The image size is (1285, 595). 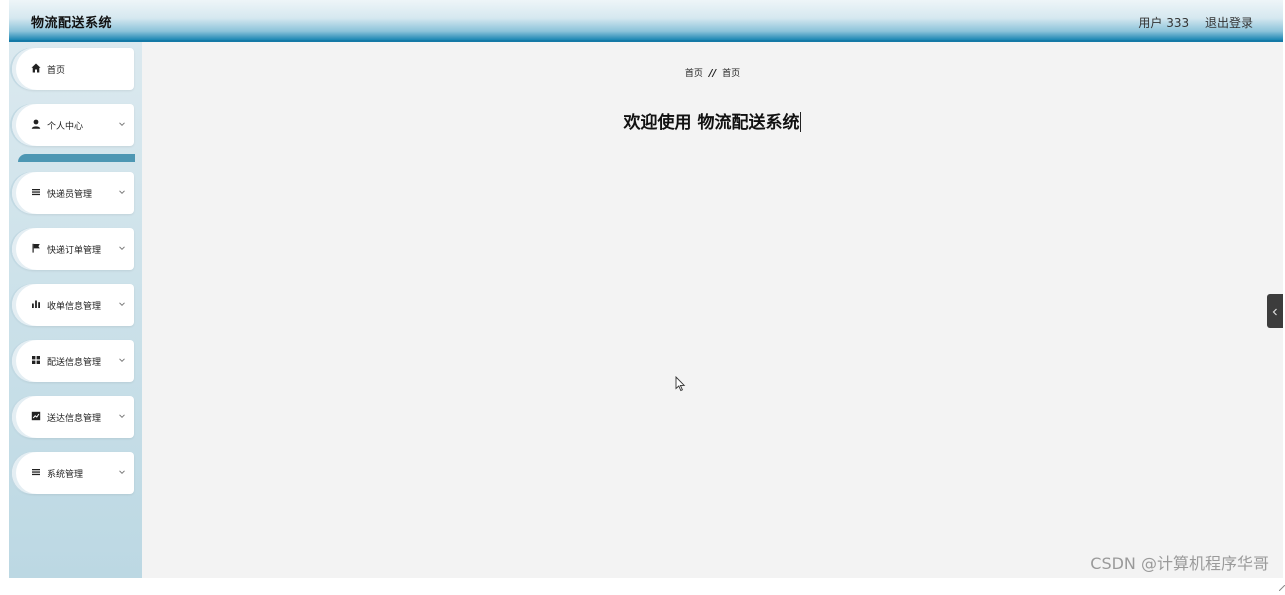 What do you see at coordinates (1229, 23) in the screenshot?
I see `logout-button: 退出登录` at bounding box center [1229, 23].